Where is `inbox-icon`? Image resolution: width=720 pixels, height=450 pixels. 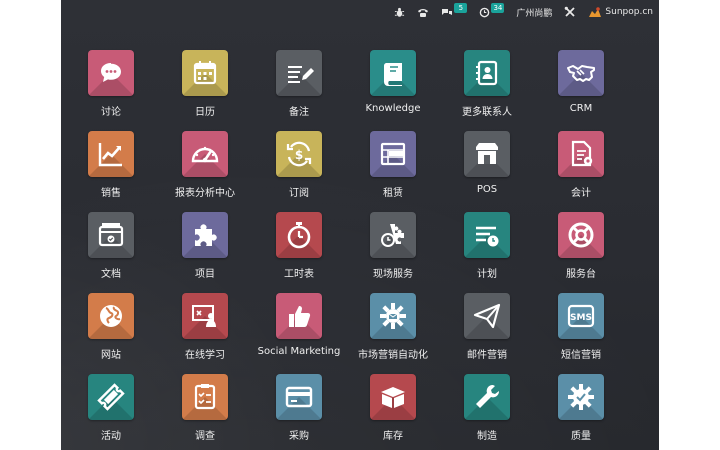
inbox-icon is located at coordinates (111, 235).